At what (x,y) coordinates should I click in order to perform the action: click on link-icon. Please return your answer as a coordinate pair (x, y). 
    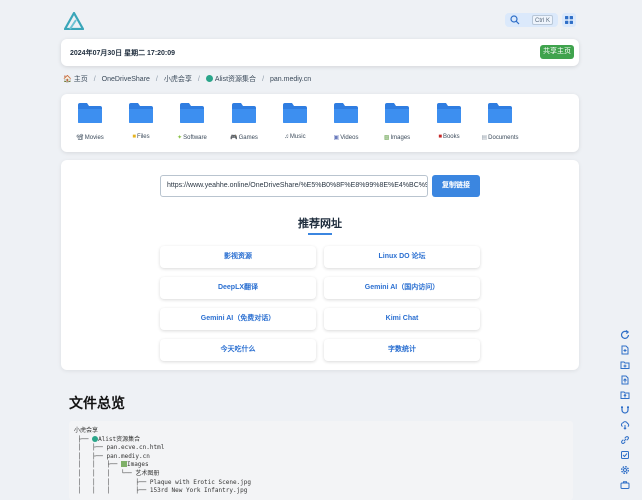
    Looking at the image, I should click on (625, 440).